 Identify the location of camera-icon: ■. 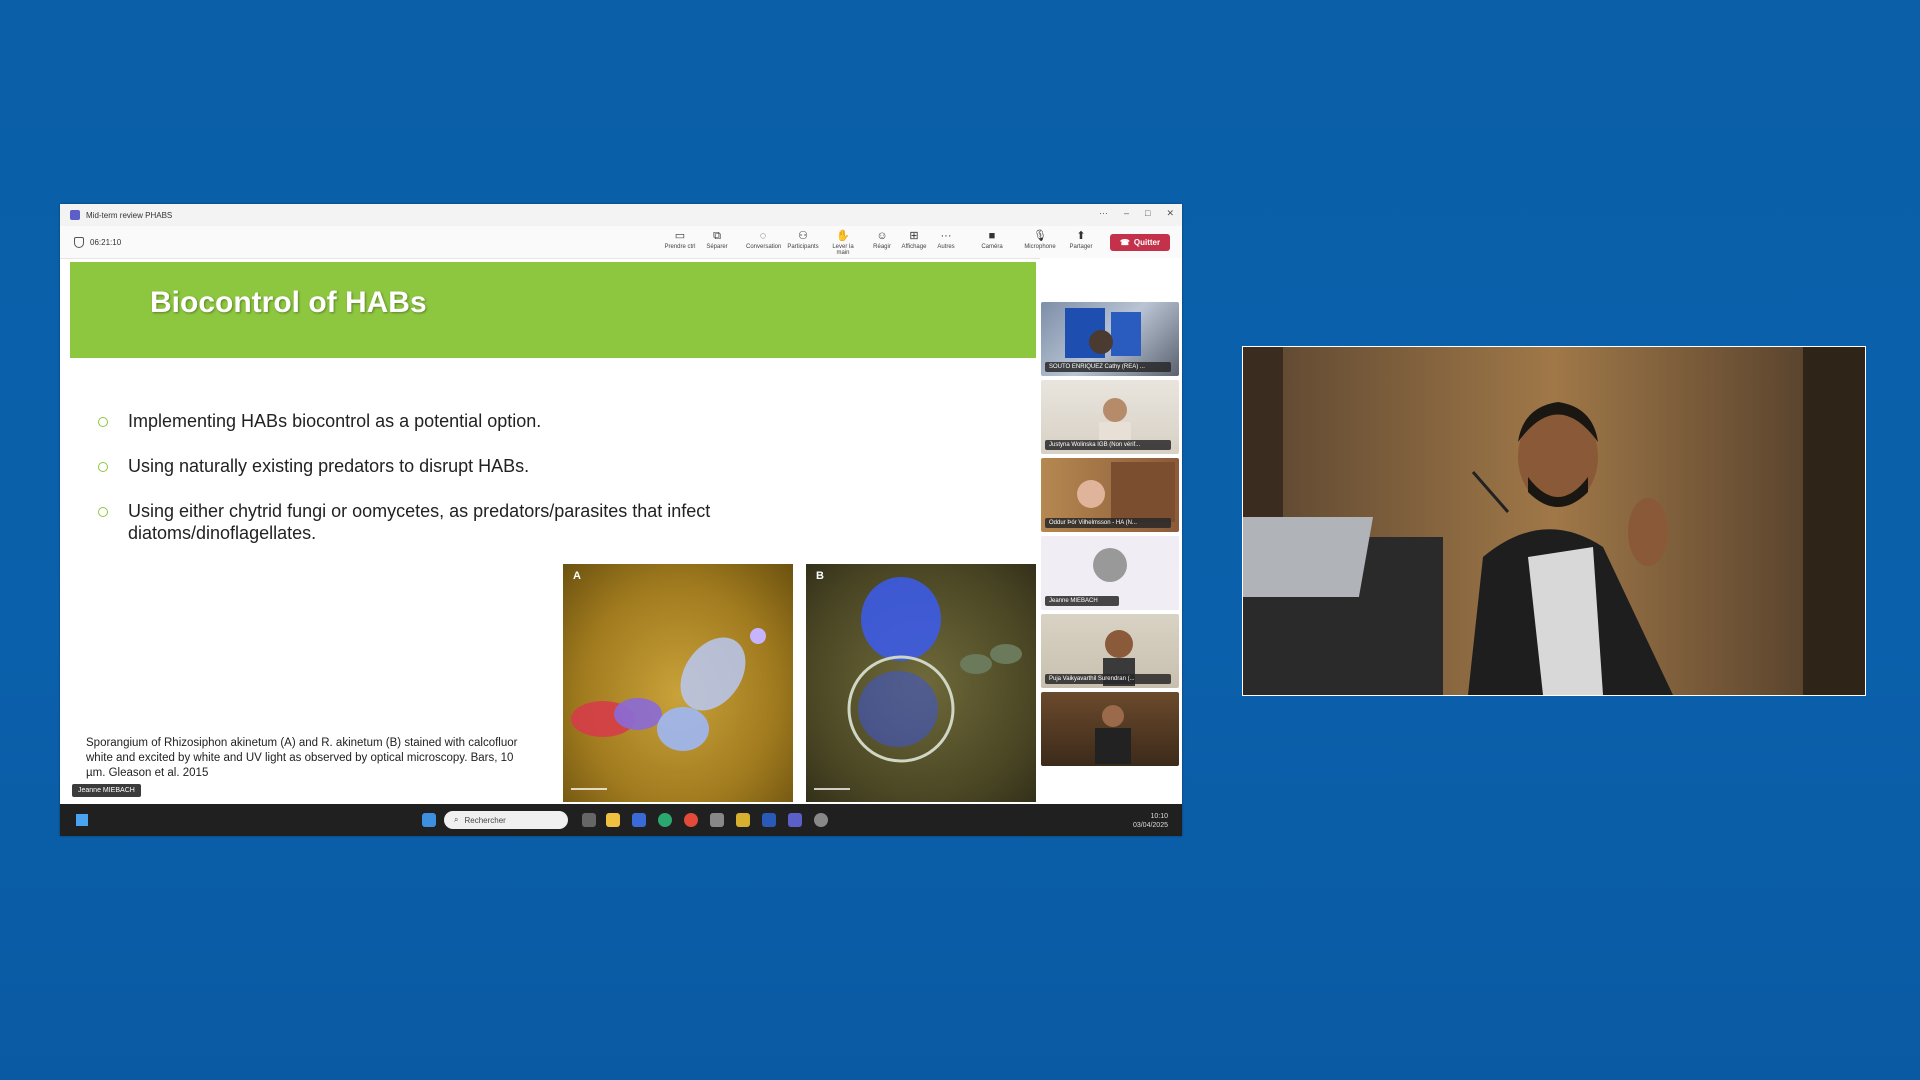
(992, 236).